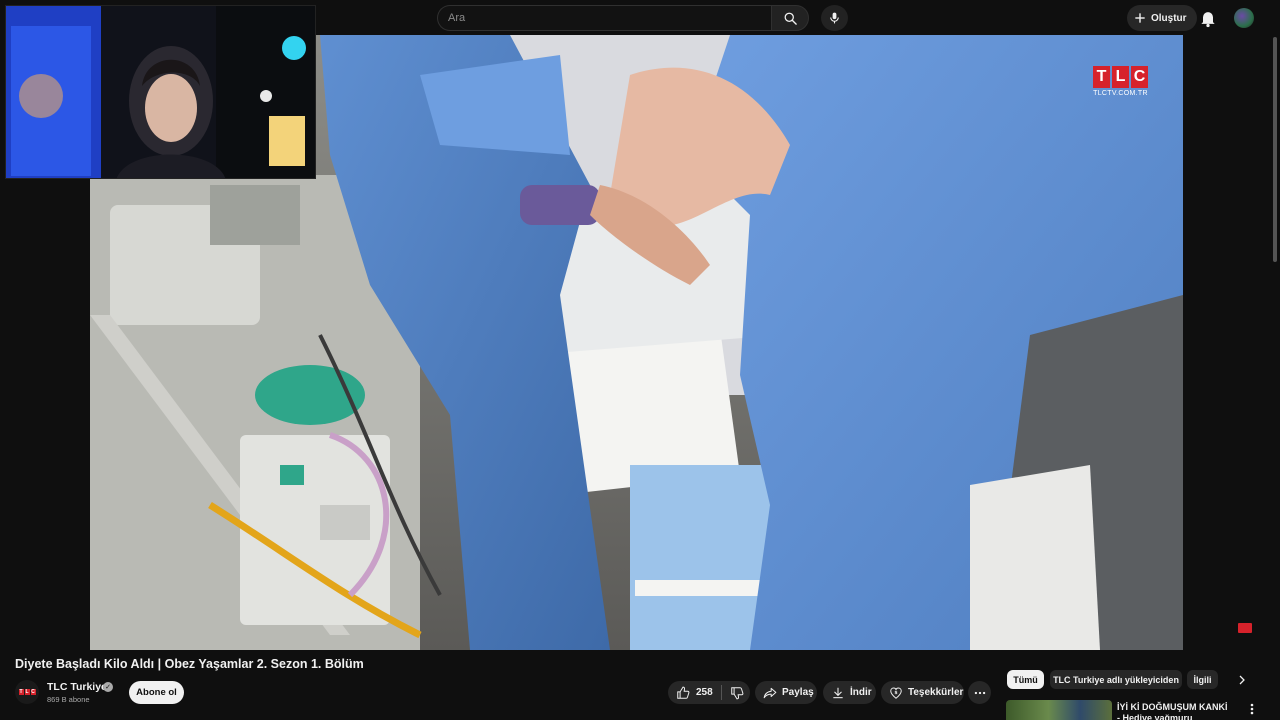 The height and width of the screenshot is (720, 1280). Describe the element at coordinates (798, 692) in the screenshot. I see `share-label: Paylaş` at that location.